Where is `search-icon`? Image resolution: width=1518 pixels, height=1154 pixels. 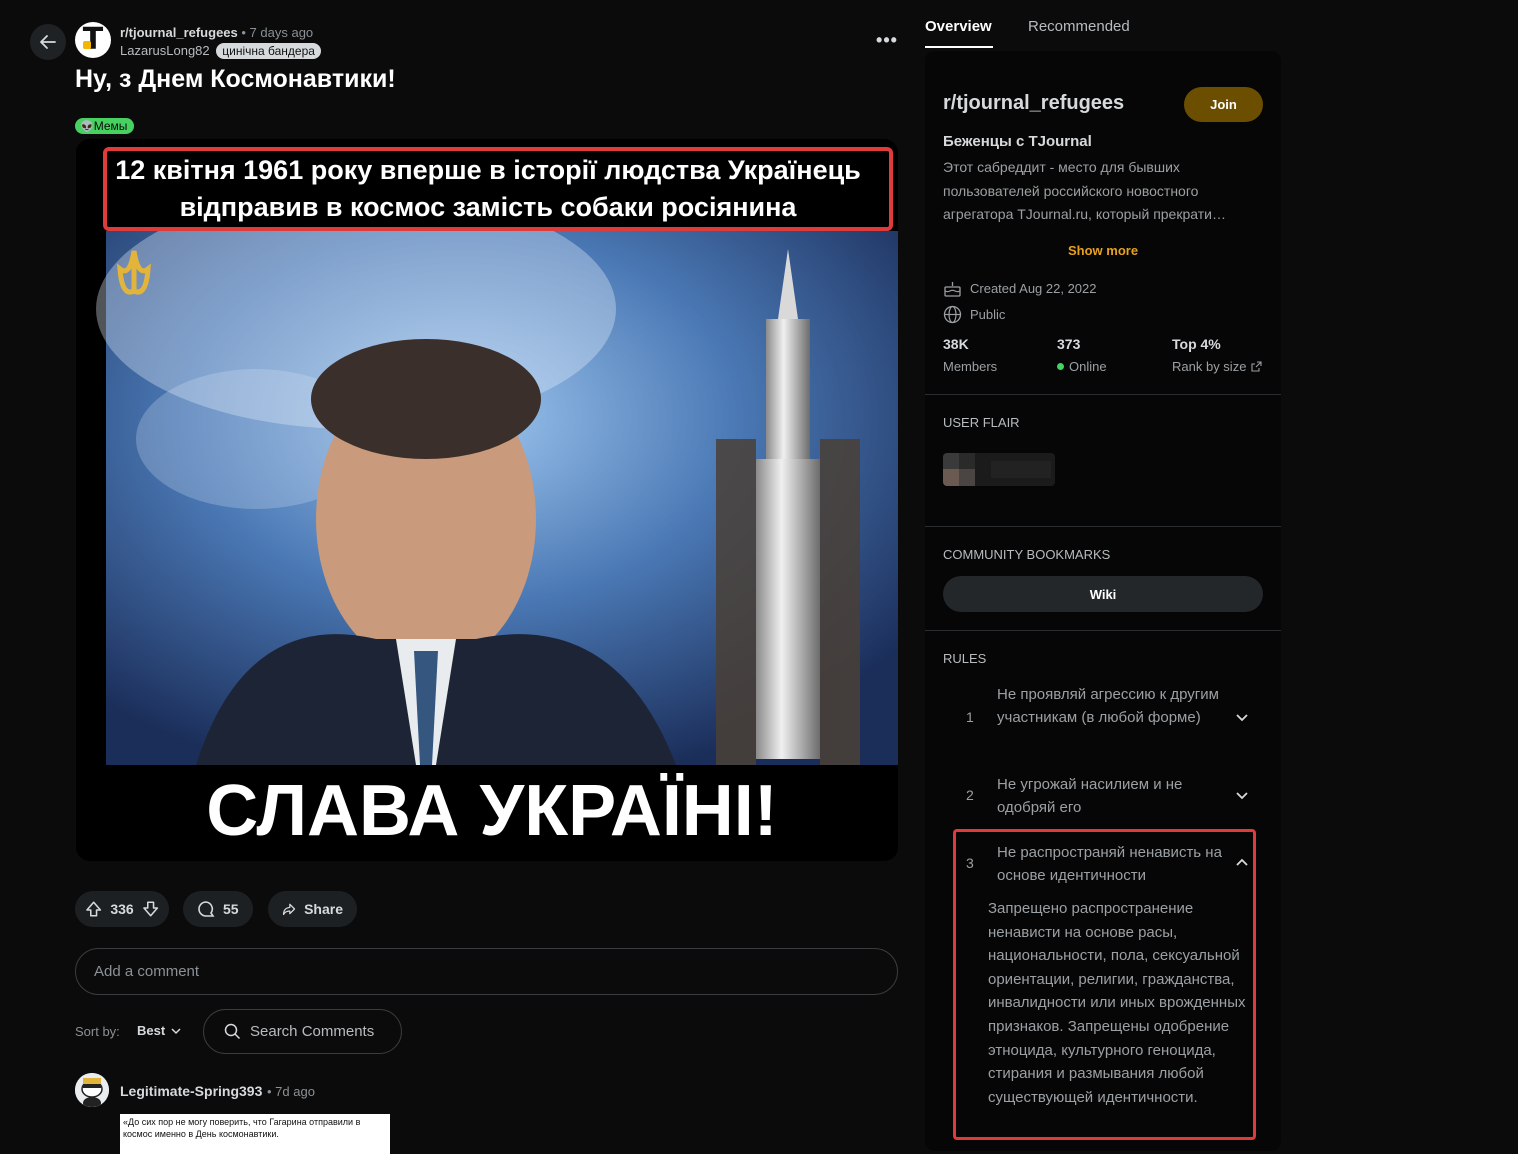 search-icon is located at coordinates (232, 1031).